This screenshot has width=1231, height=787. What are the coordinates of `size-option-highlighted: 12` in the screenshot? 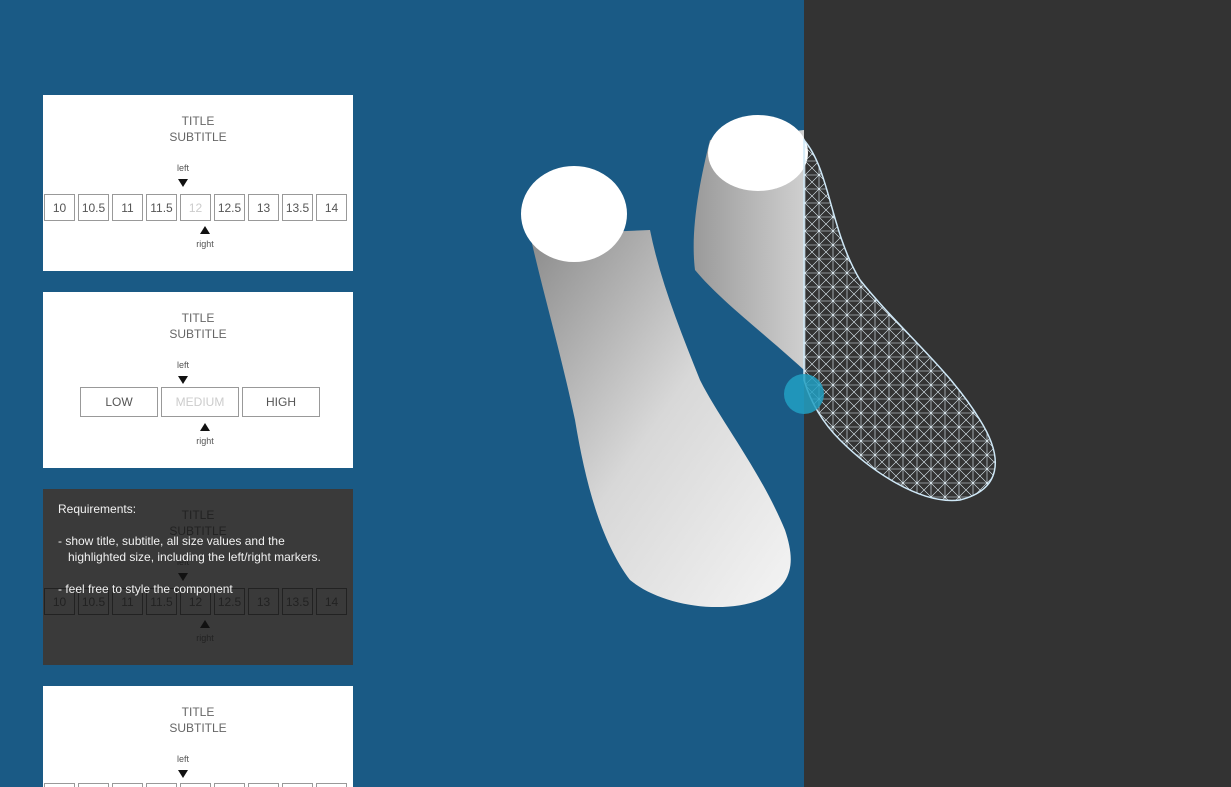 It's located at (195, 207).